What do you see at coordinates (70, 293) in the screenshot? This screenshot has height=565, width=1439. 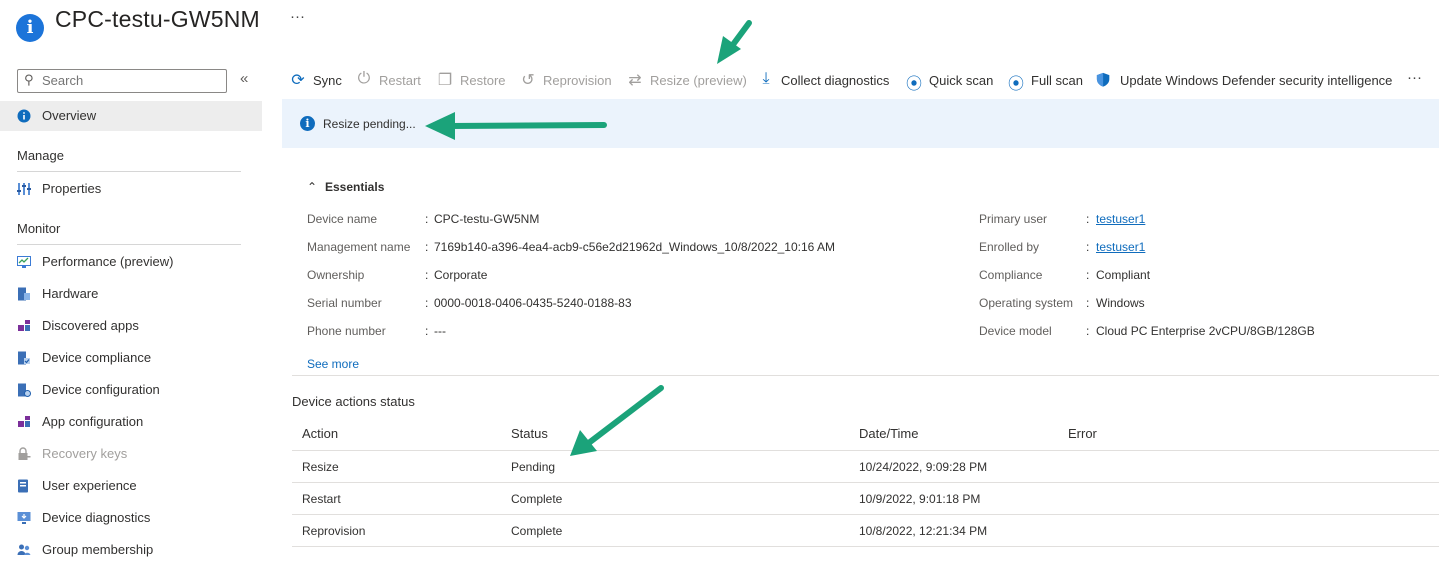 I see `sidebar-item-label: Hardware` at bounding box center [70, 293].